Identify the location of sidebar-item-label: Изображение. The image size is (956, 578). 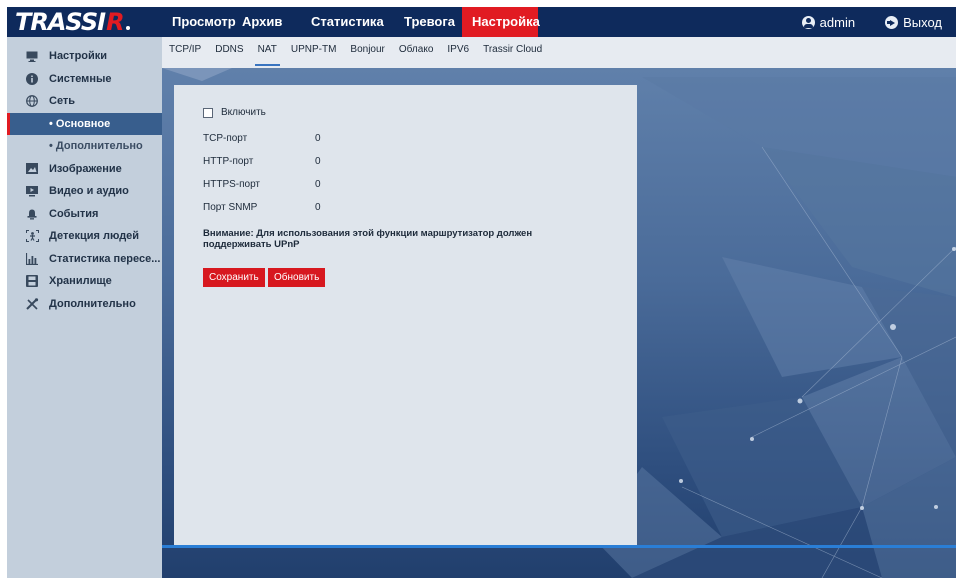
(85, 168).